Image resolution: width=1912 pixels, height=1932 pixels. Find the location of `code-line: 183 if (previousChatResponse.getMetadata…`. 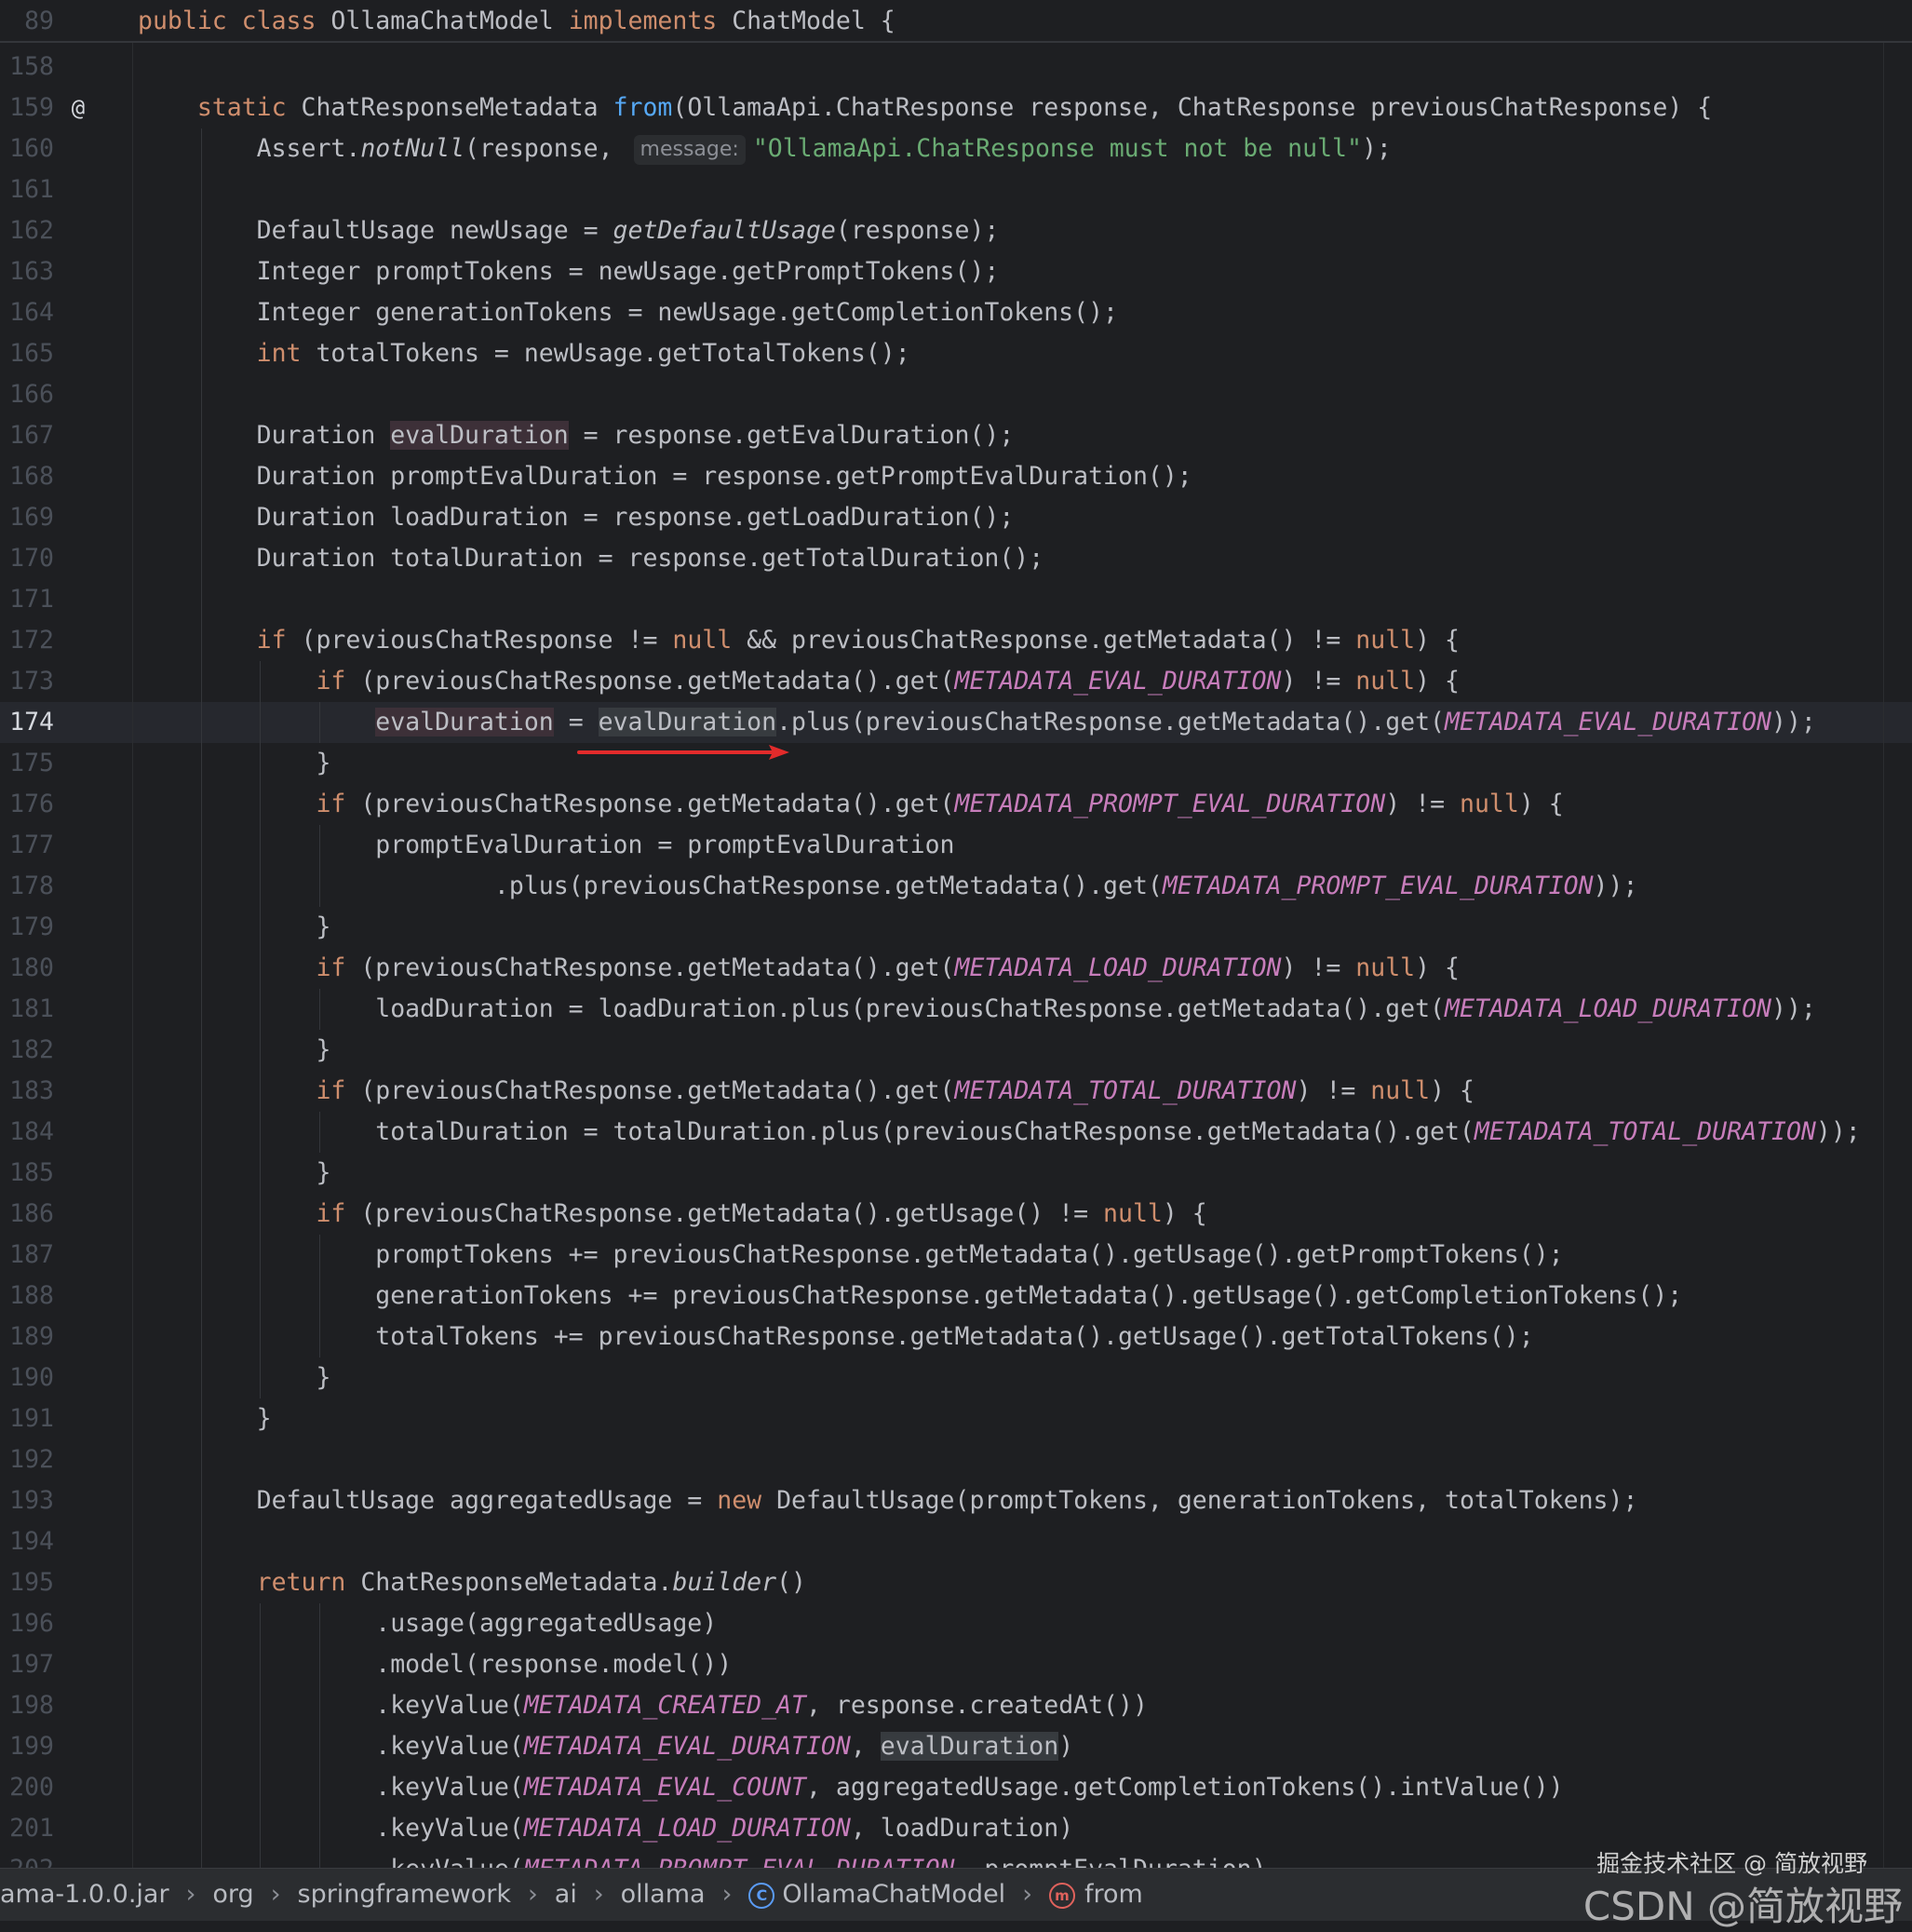

code-line: 183 if (previousChatResponse.getMetadata… is located at coordinates (956, 1091).